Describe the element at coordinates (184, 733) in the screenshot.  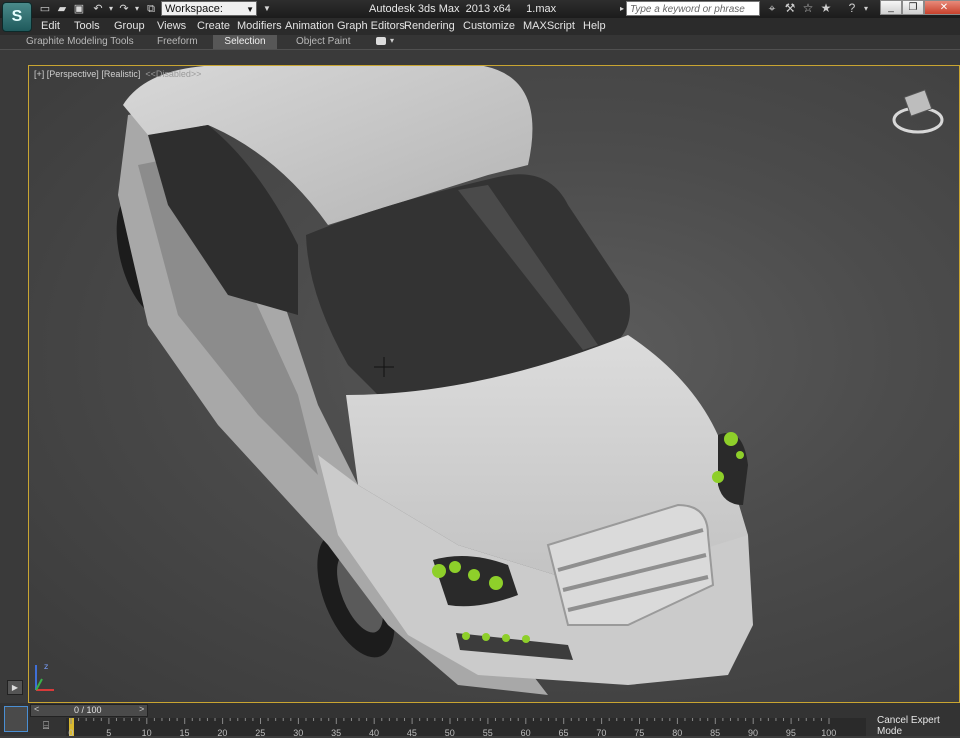
I see `tick-label: 15` at that location.